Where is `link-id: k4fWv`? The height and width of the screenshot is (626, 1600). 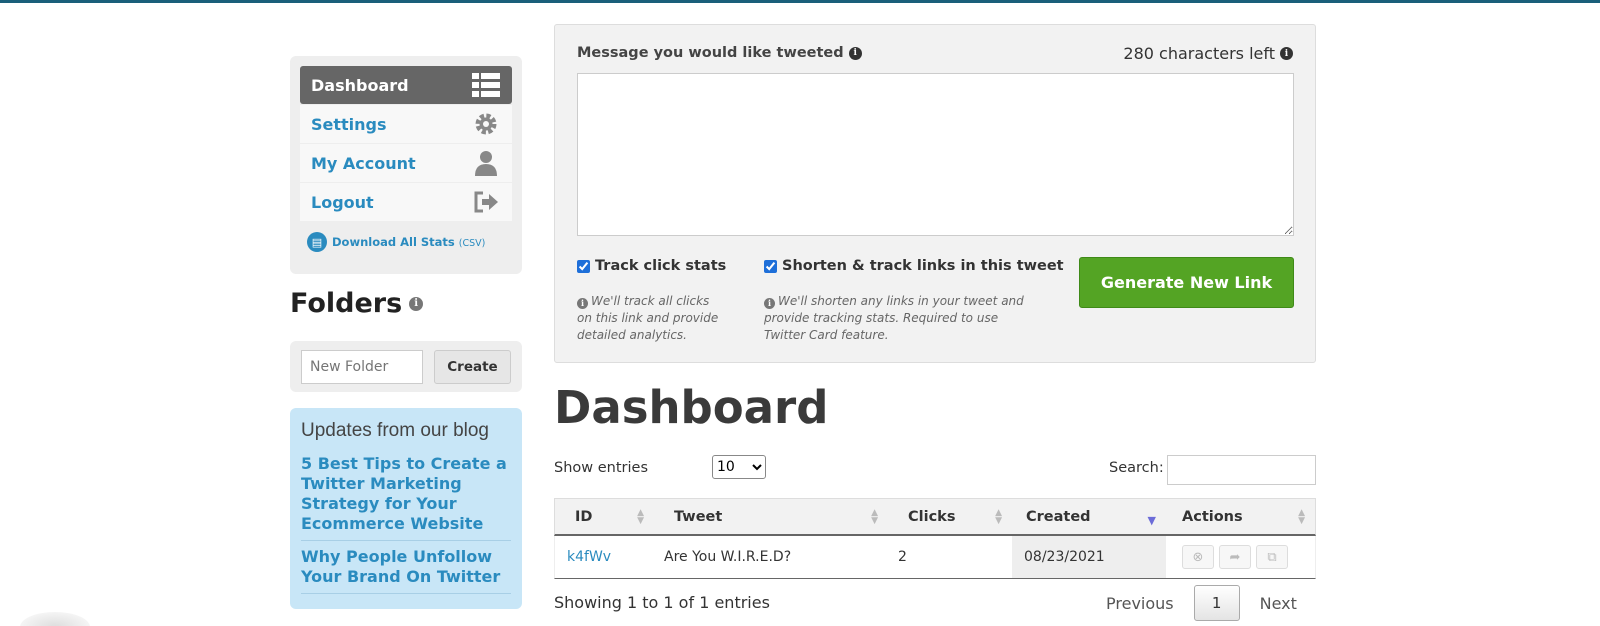 link-id: k4fWv is located at coordinates (604, 557).